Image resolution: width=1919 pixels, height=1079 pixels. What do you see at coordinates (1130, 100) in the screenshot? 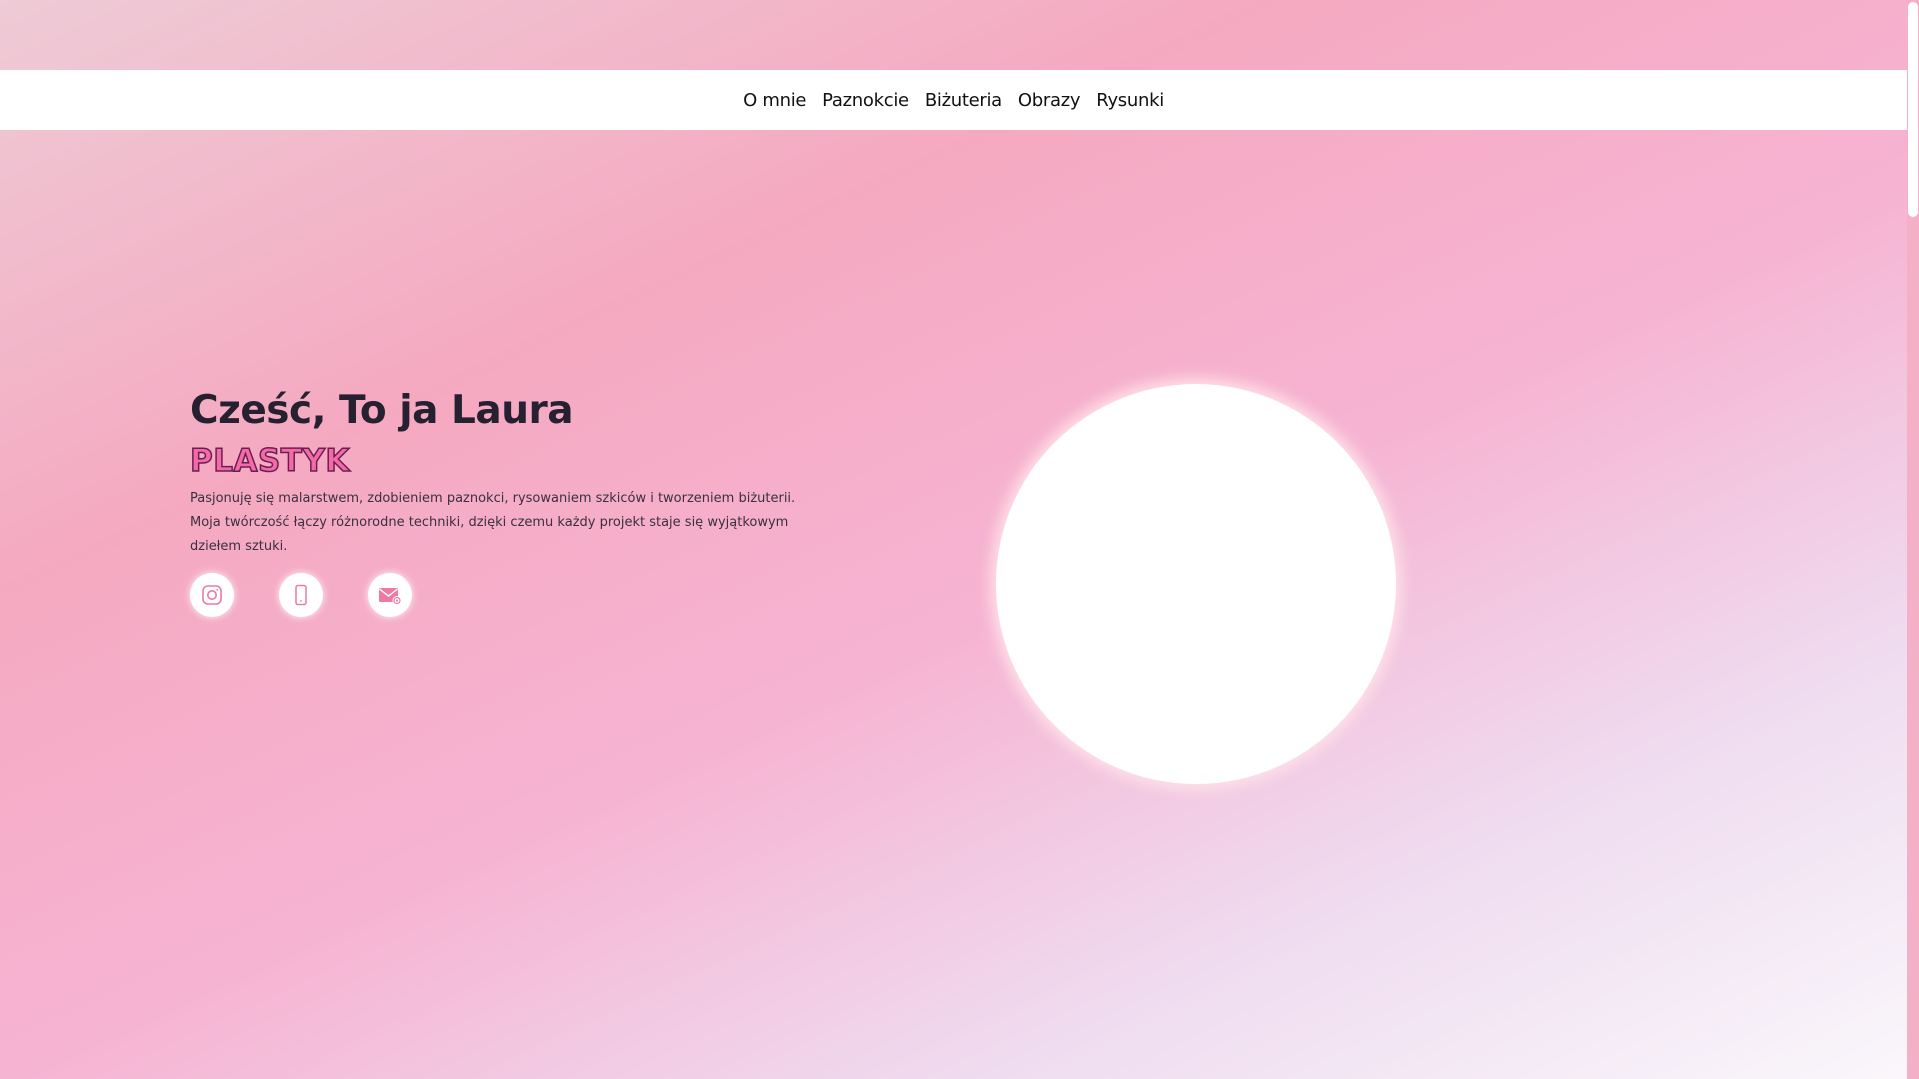
I see `nav-link-rysunki: Rysunki` at bounding box center [1130, 100].